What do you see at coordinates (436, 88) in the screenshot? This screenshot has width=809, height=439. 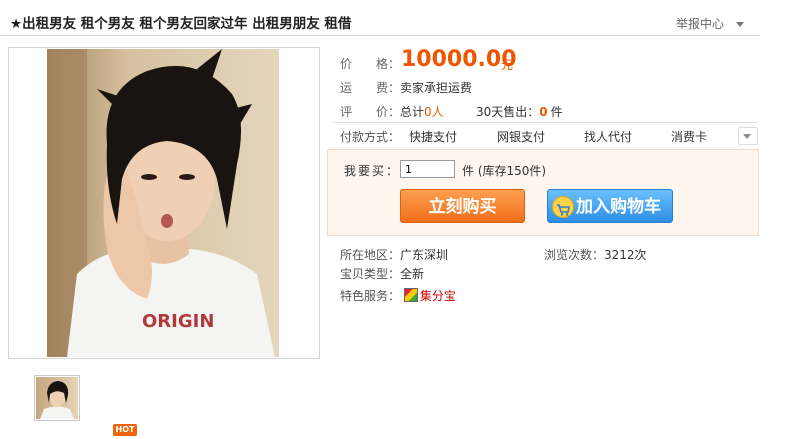 I see `shipping-value: 卖家承担运费` at bounding box center [436, 88].